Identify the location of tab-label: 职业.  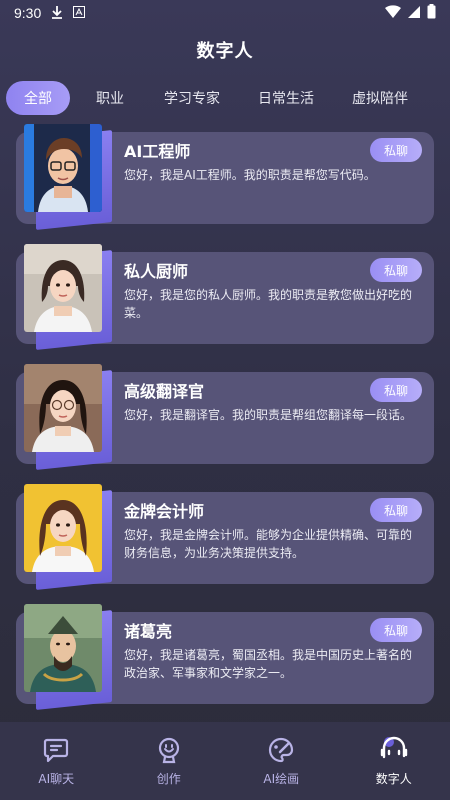
(110, 99).